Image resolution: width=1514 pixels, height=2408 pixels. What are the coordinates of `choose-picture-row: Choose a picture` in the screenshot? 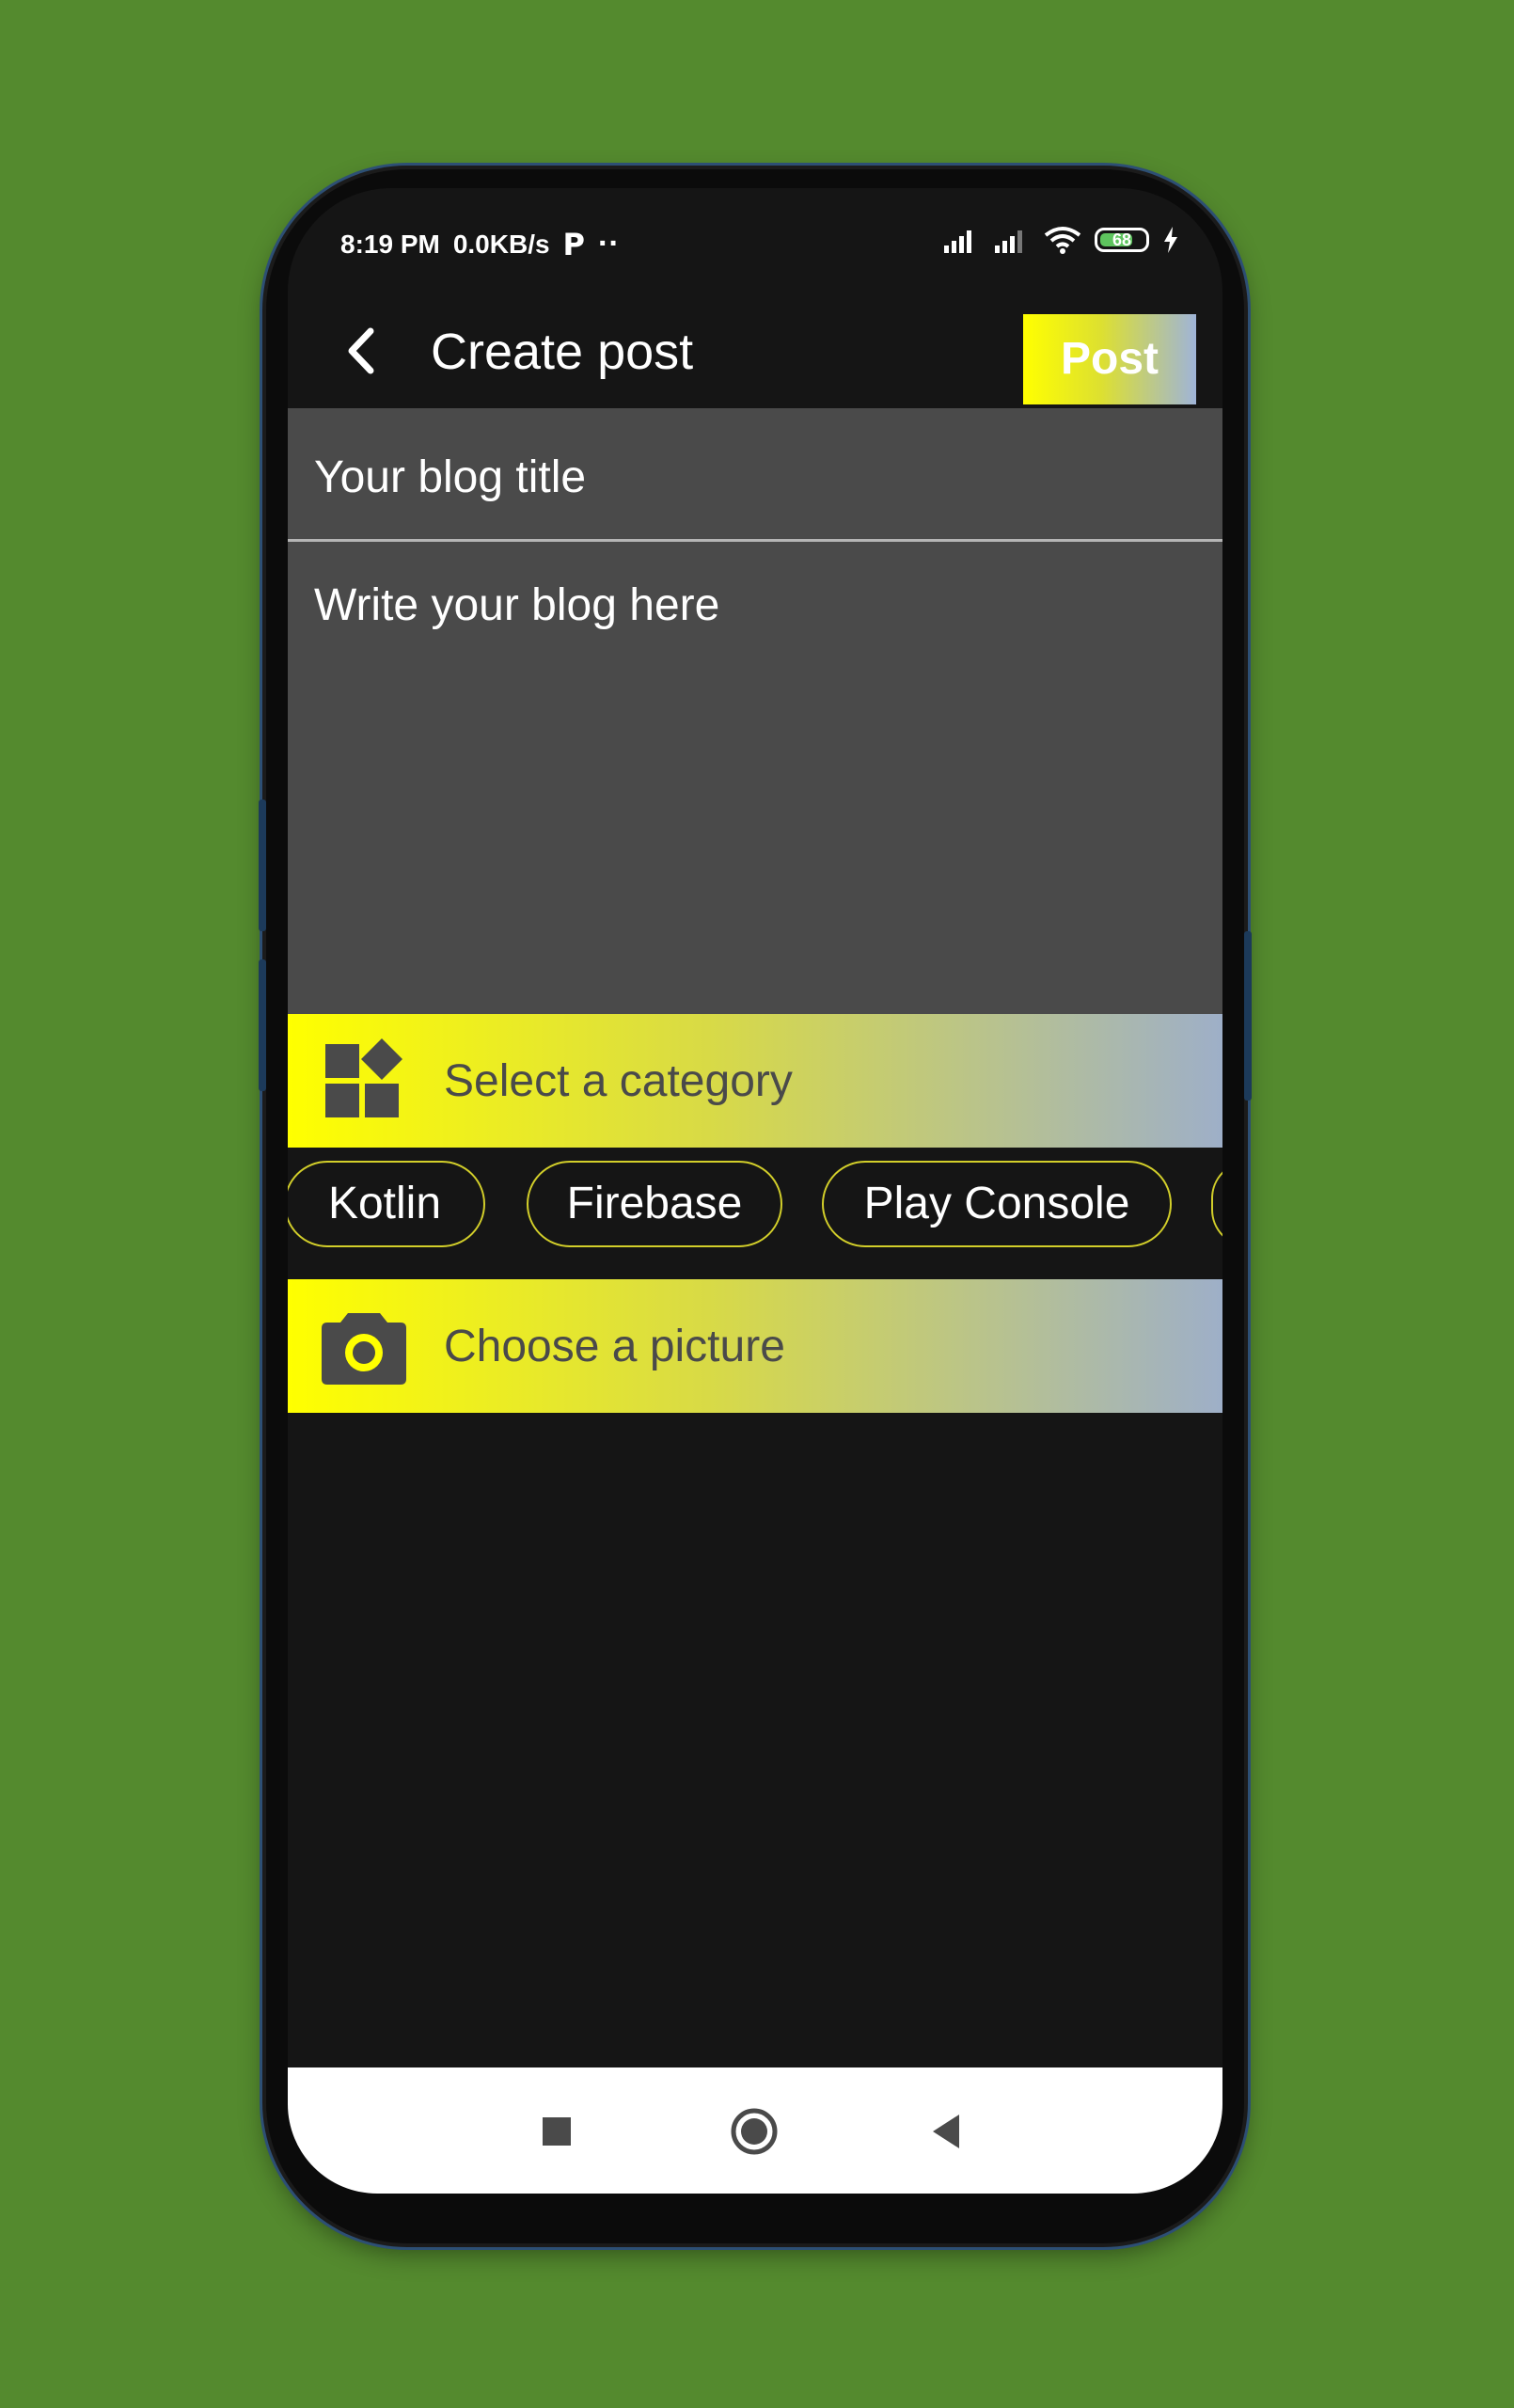 It's located at (755, 1346).